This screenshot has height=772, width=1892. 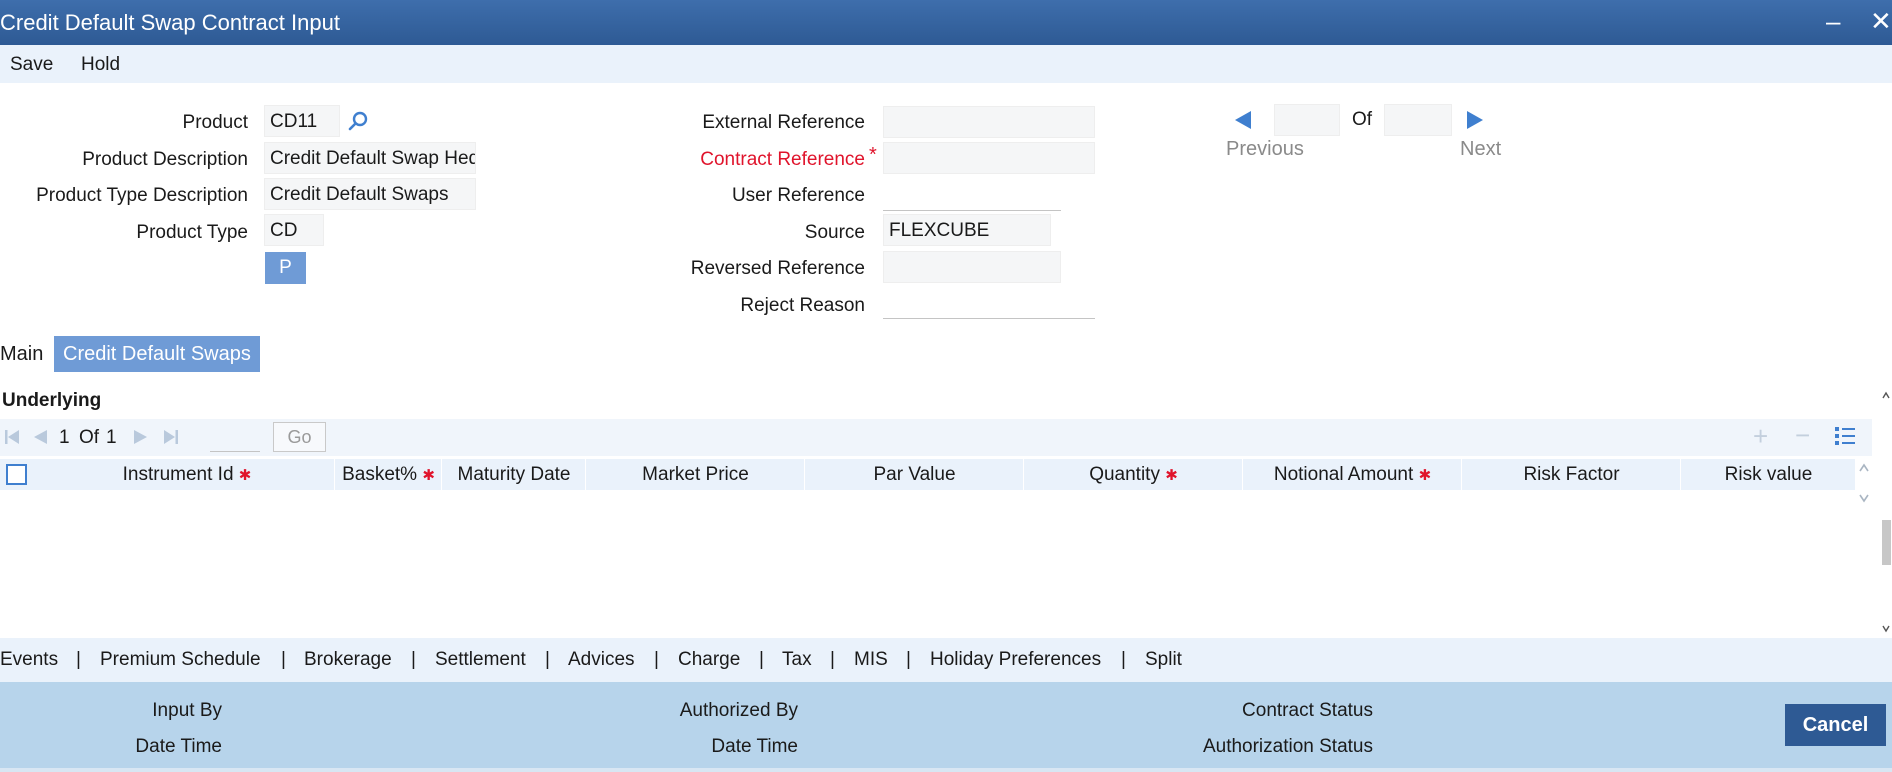 I want to click on current-record-field, so click(x=1307, y=120).